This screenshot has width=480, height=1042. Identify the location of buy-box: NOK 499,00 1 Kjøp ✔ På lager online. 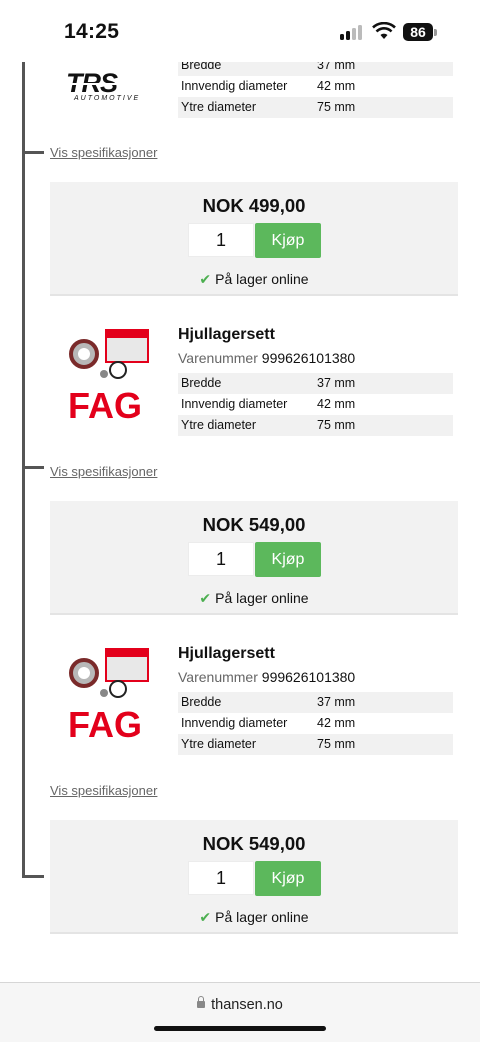
(254, 239).